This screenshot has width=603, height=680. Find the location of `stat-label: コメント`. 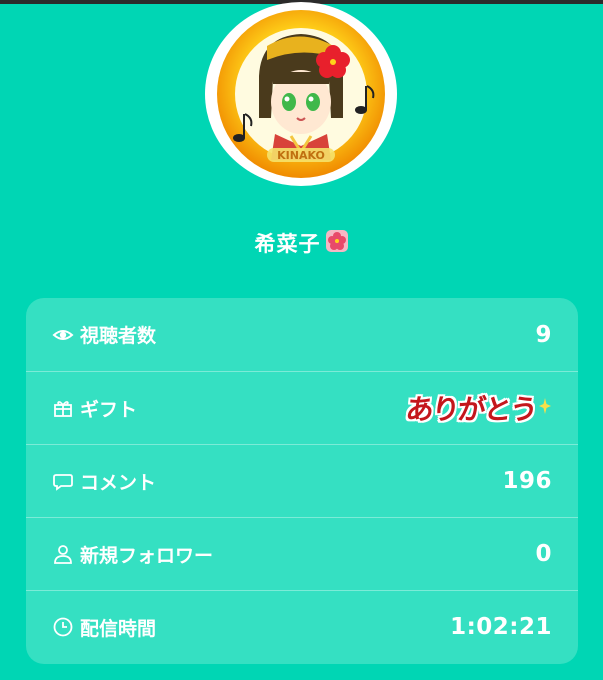

stat-label: コメント is located at coordinates (118, 482).